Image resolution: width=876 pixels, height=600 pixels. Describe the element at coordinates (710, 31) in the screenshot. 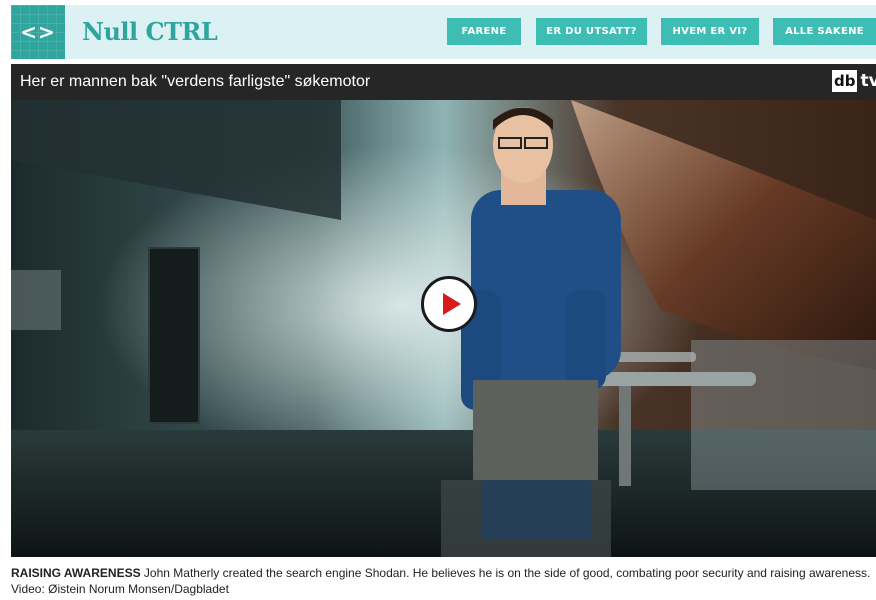

I see `nav-hvem-er-vi: HVEM ER VI?` at that location.